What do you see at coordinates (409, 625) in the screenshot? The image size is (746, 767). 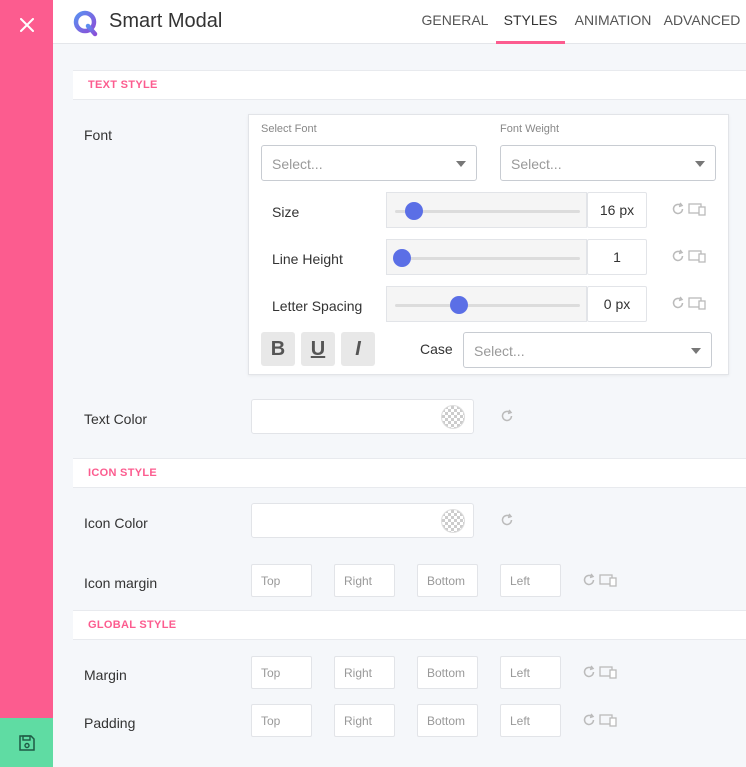 I see `section-global-style: GLOBAL STYLE` at bounding box center [409, 625].